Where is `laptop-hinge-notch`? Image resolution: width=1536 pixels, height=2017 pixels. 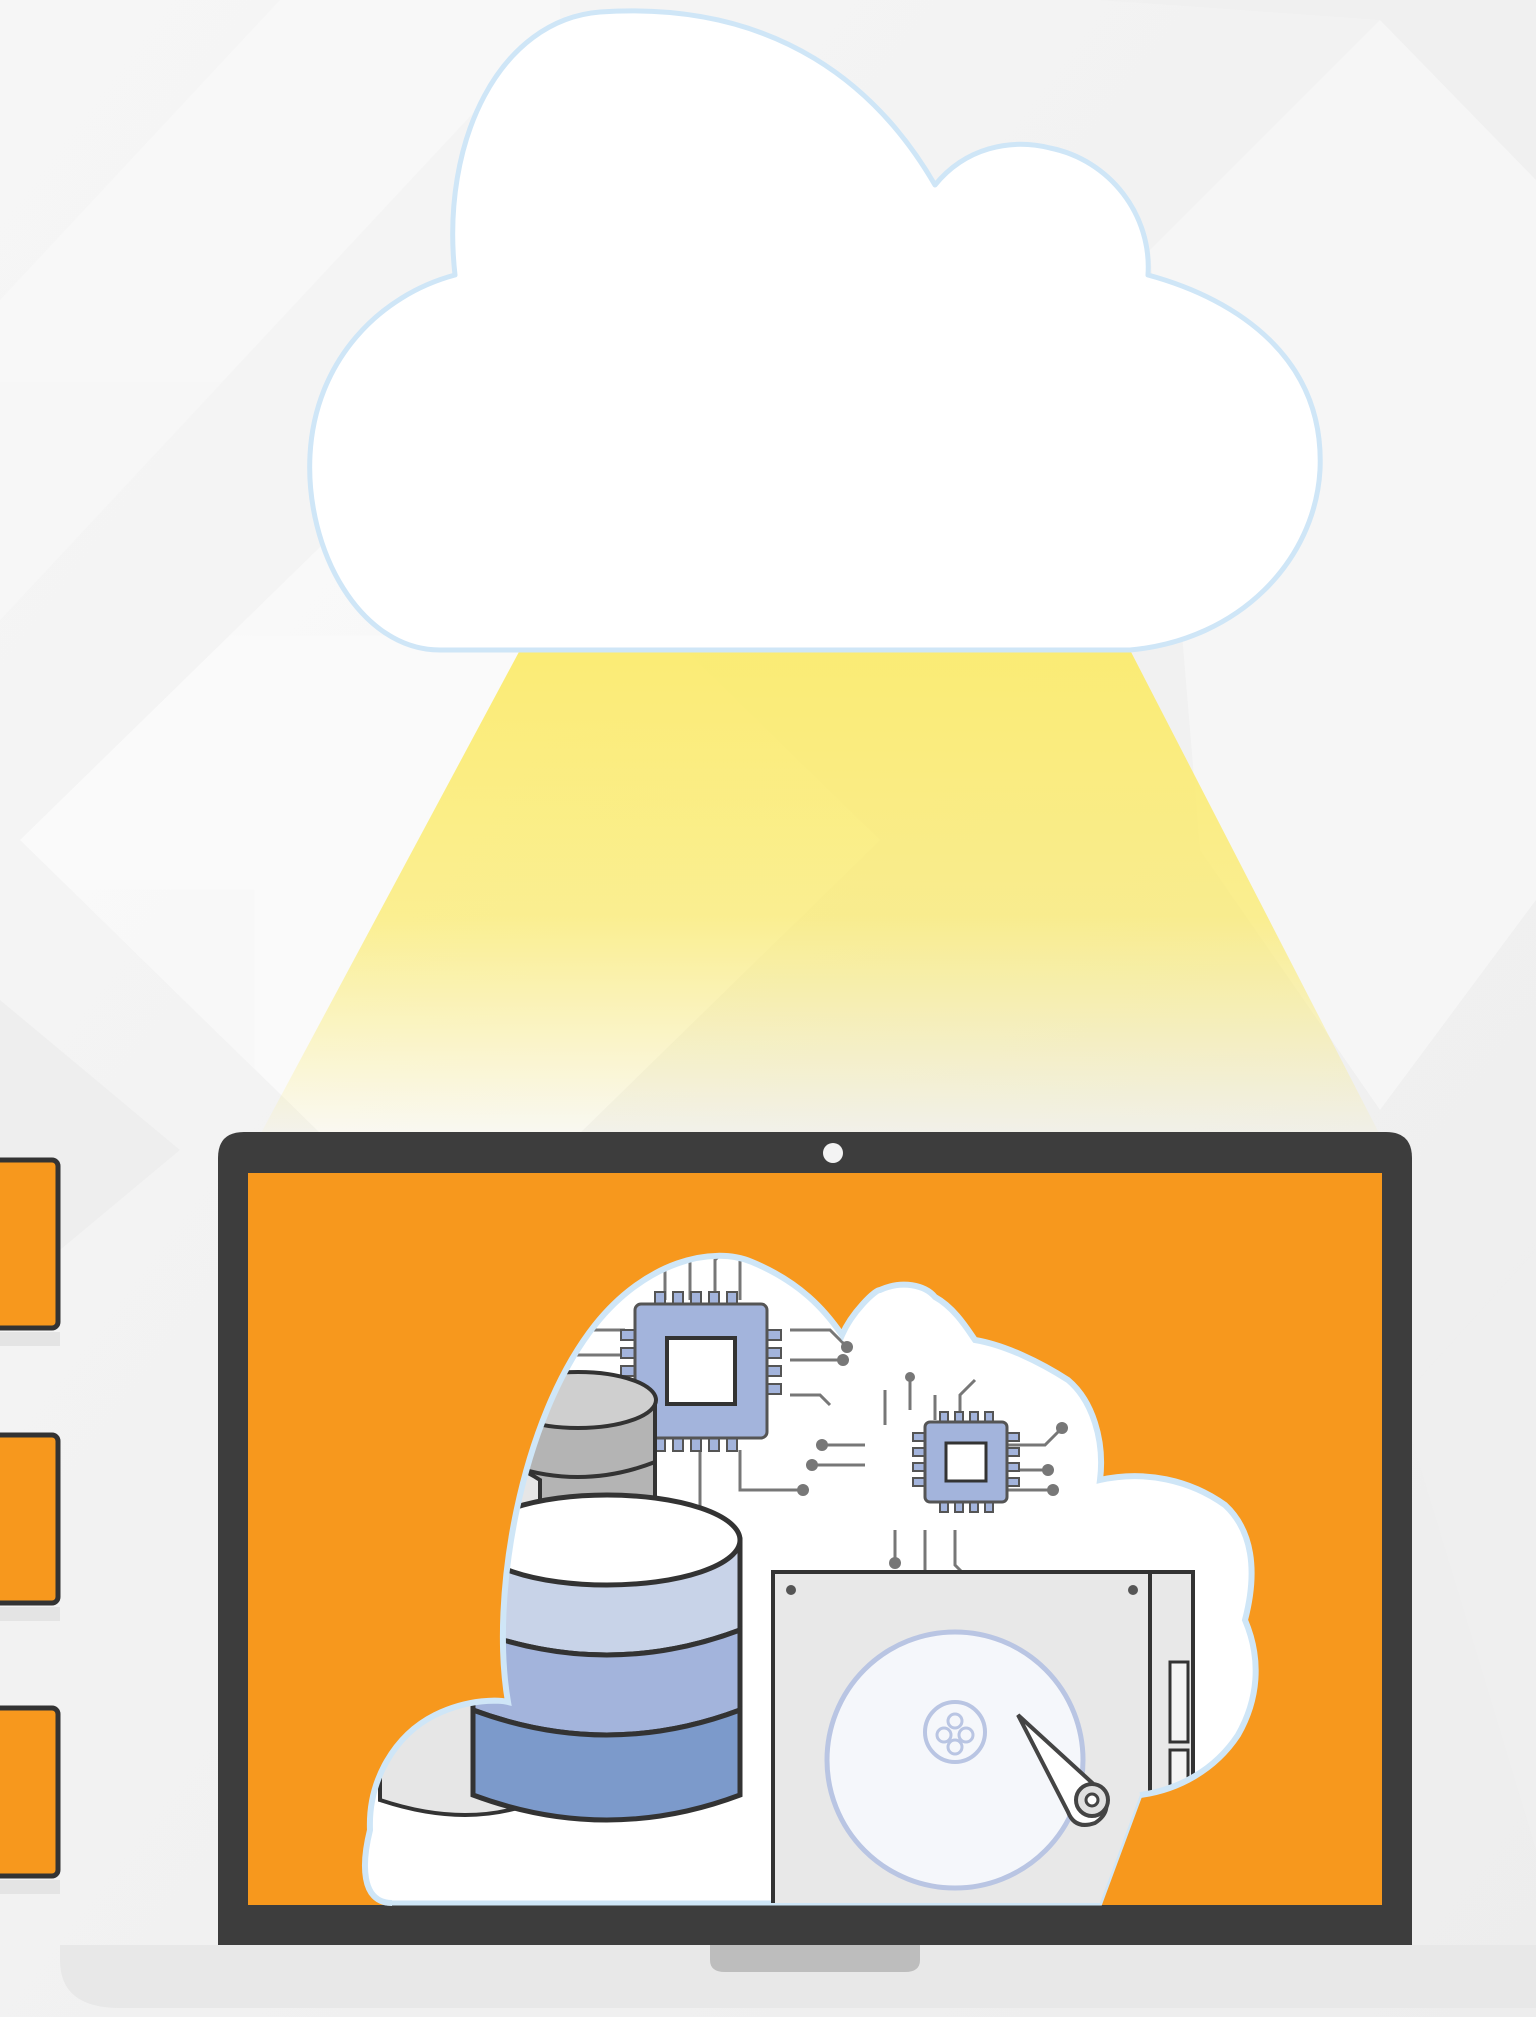
laptop-hinge-notch is located at coordinates (815, 1958).